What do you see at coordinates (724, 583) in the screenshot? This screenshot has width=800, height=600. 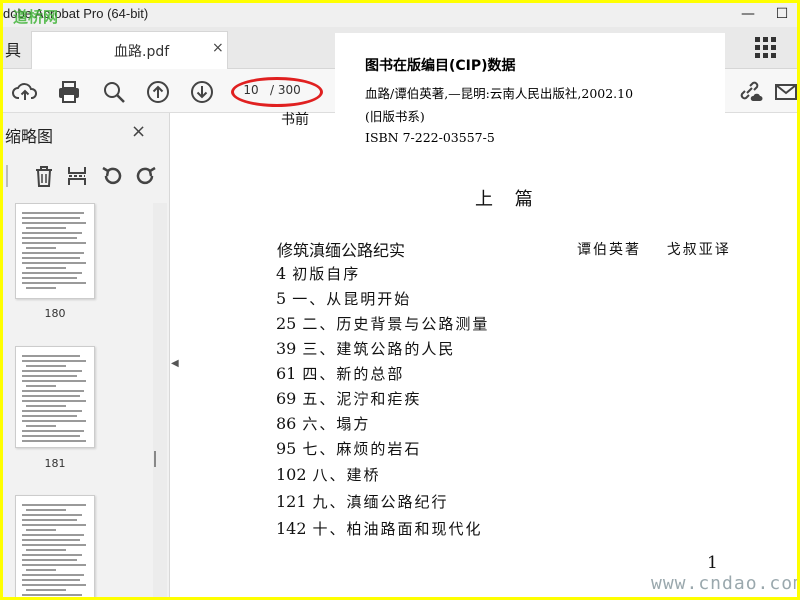 I see `site-watermark: www.cndao.com` at bounding box center [724, 583].